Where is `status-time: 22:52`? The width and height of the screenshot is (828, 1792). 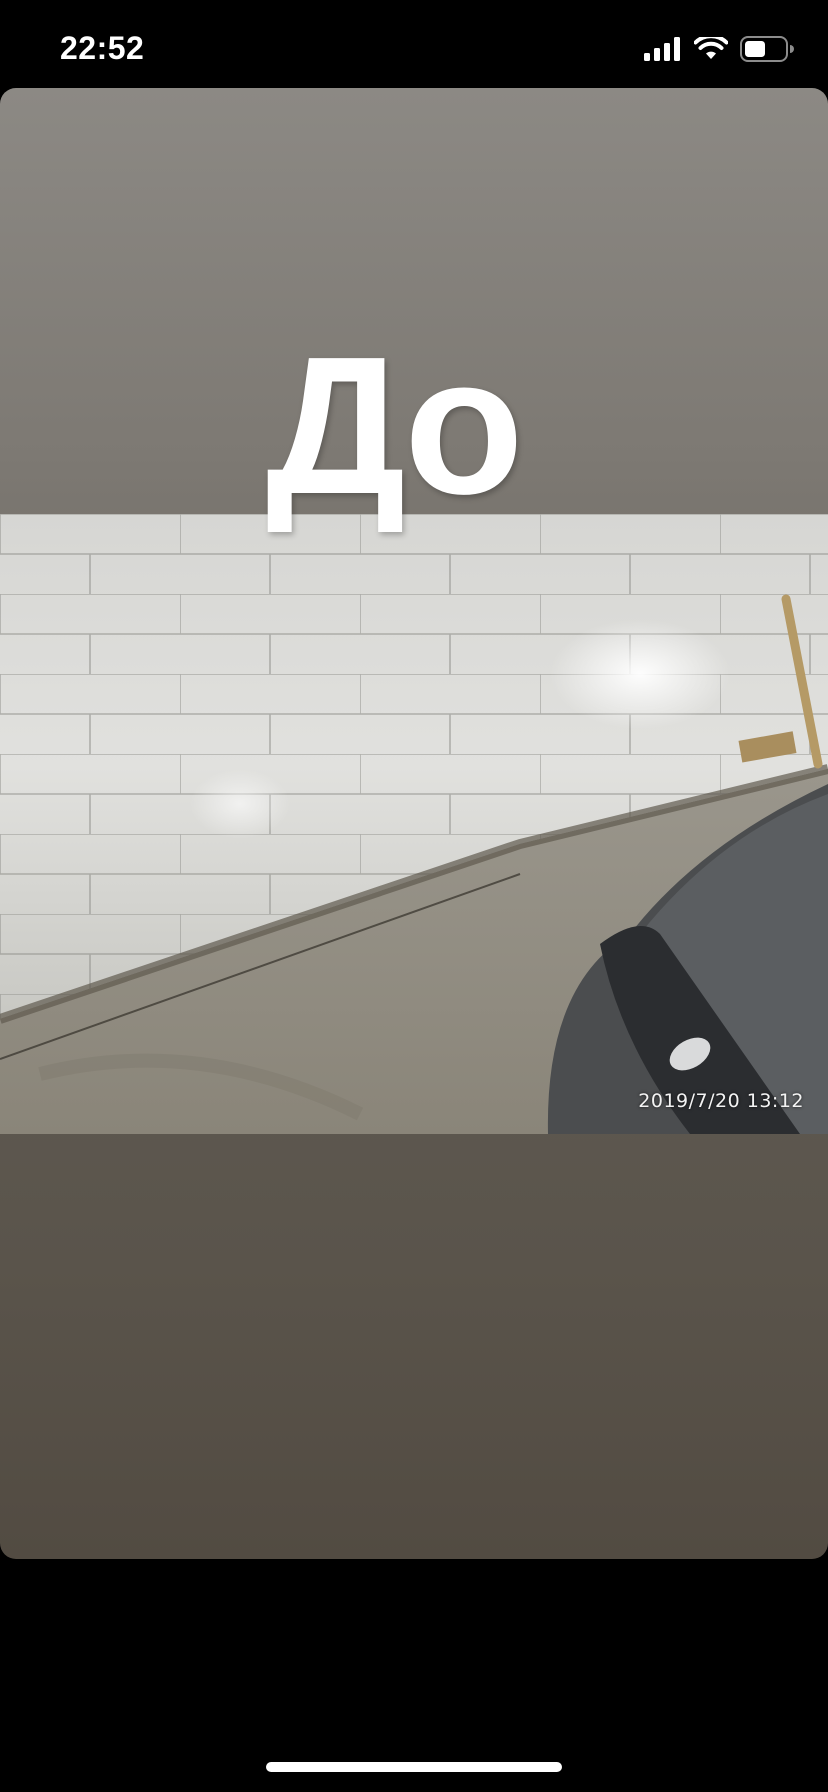
status-time: 22:52 is located at coordinates (102, 48).